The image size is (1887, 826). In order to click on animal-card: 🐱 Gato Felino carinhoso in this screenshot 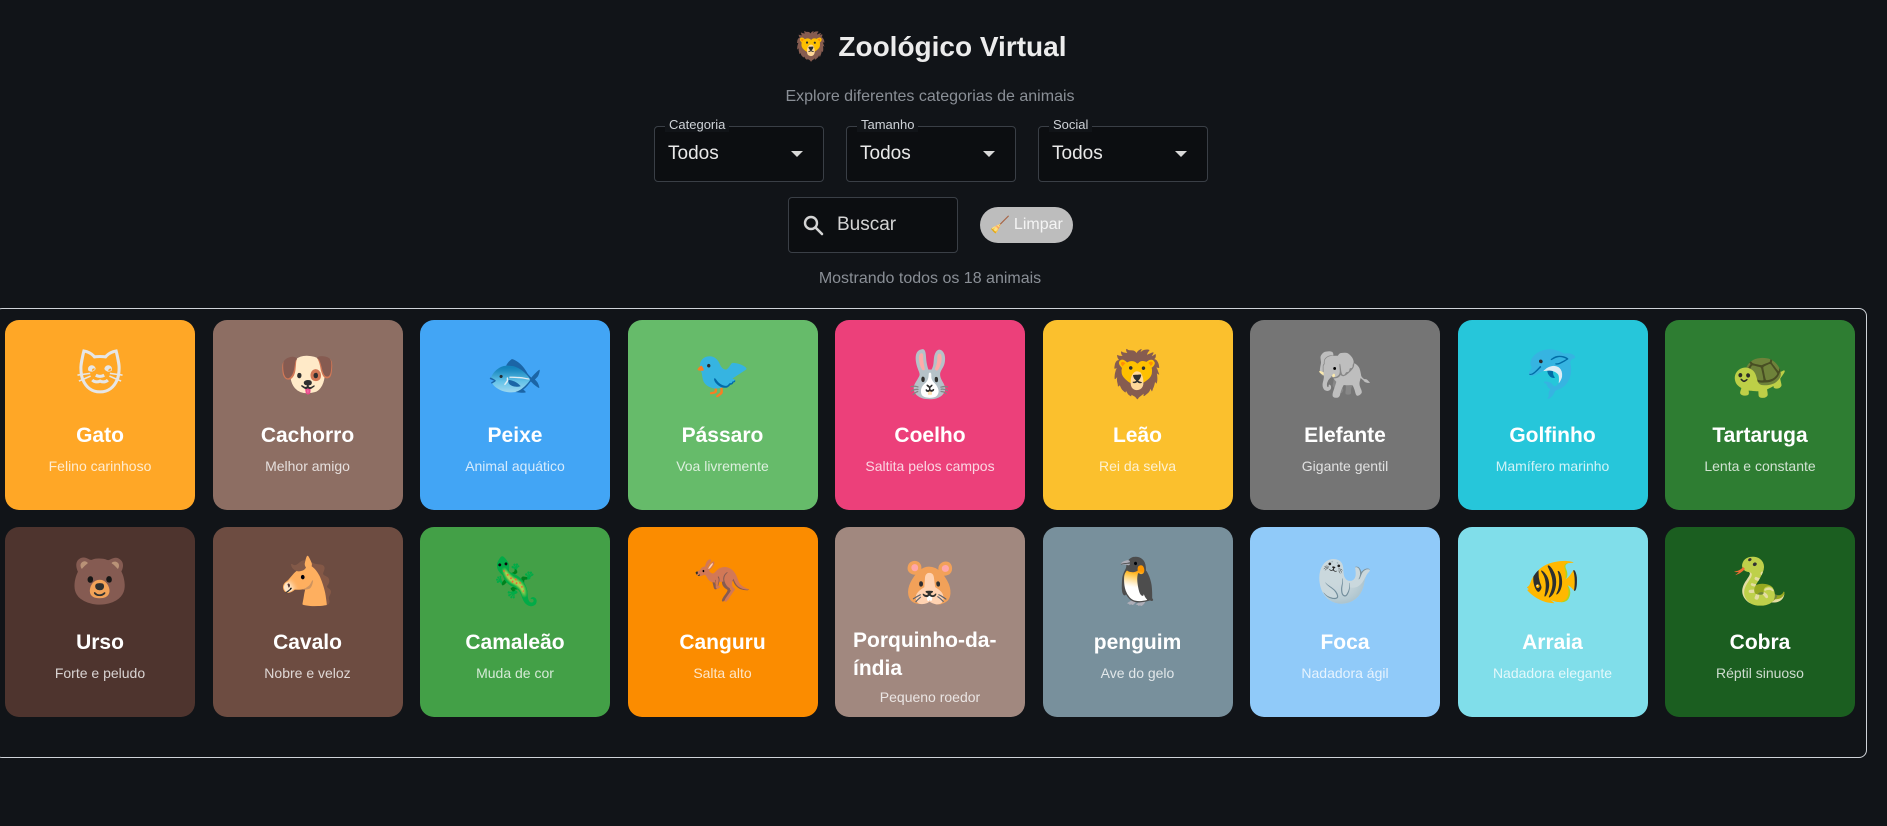, I will do `click(100, 415)`.